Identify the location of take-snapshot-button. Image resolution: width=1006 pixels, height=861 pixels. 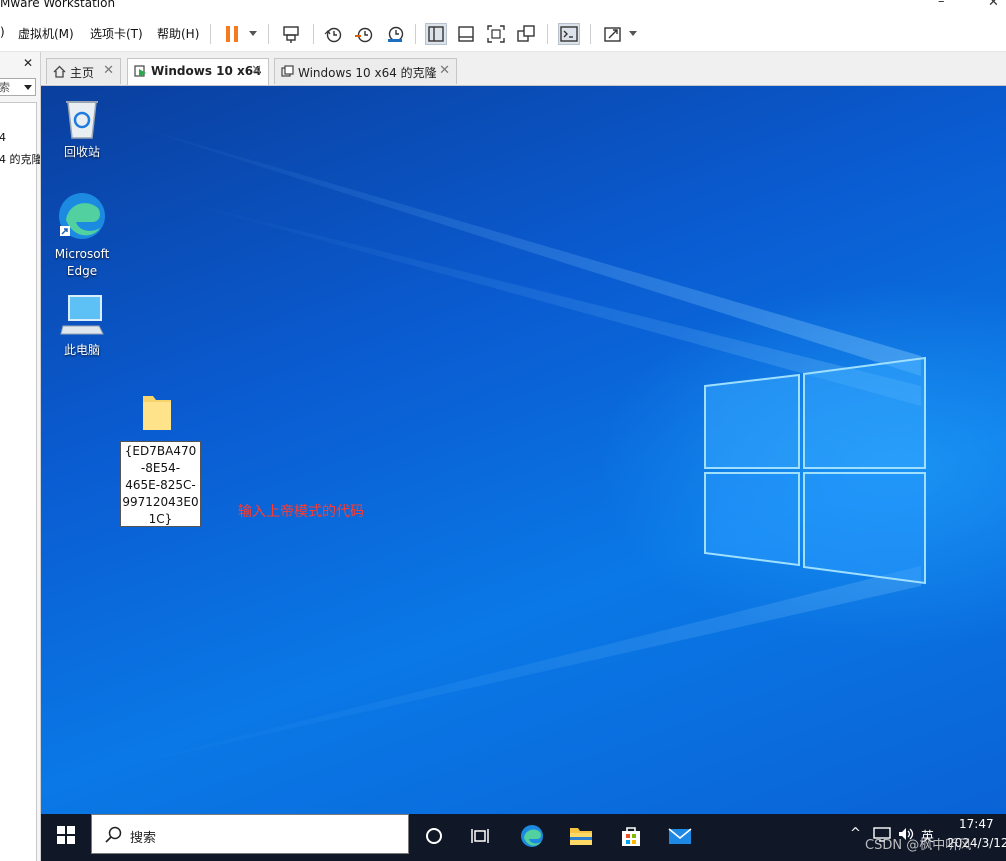
(333, 34).